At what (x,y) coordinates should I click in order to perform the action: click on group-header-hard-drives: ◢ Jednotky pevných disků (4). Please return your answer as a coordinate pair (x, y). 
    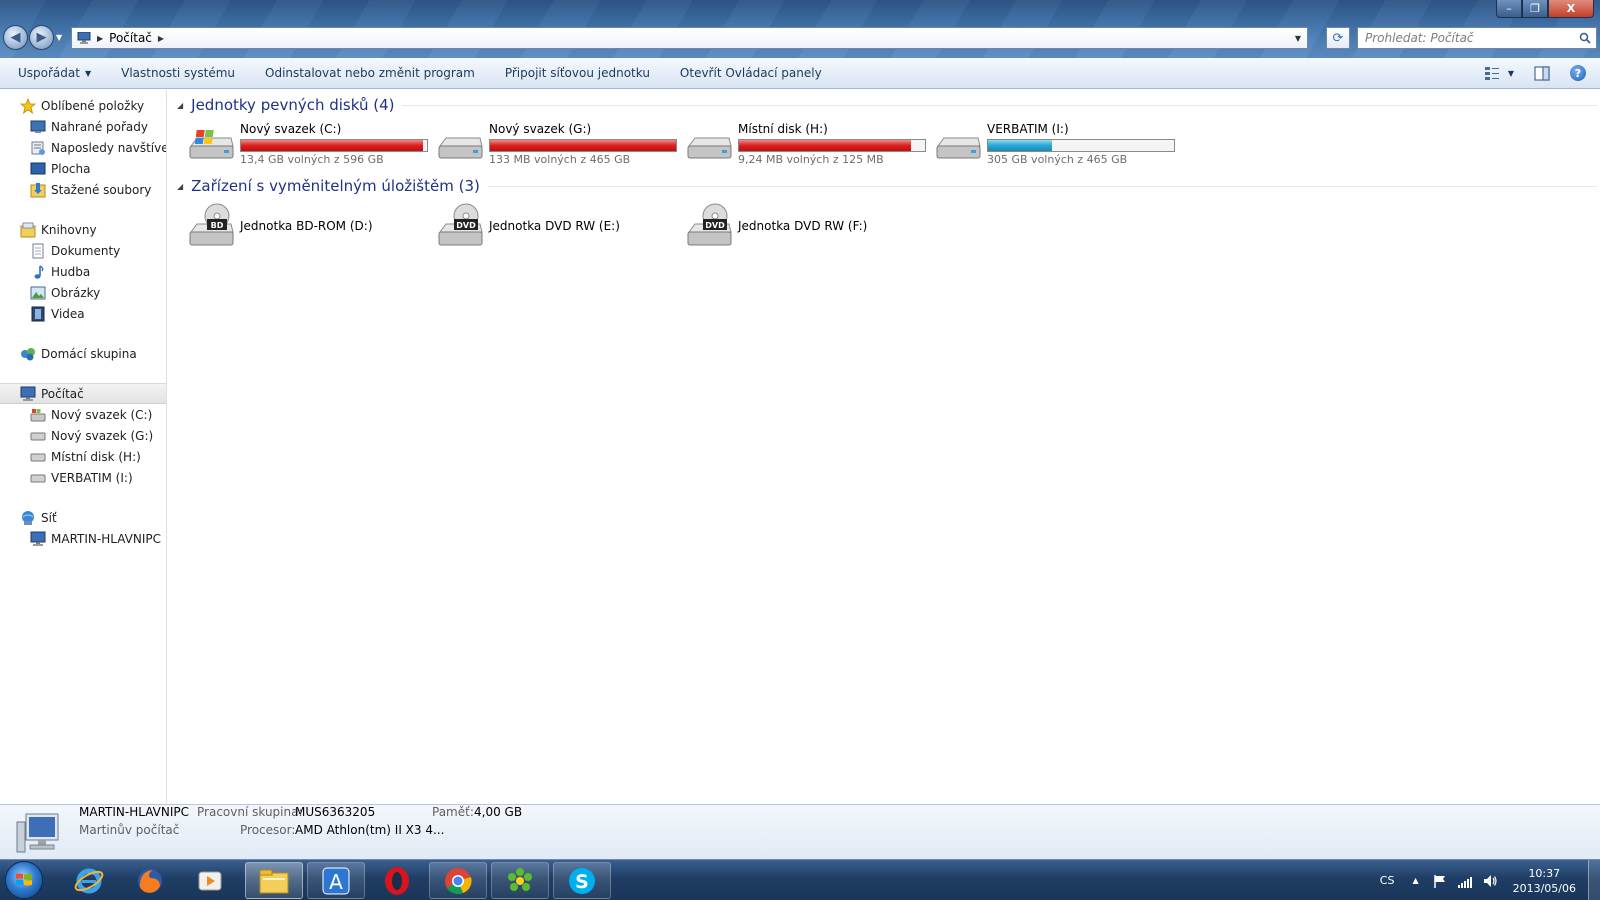
    Looking at the image, I should click on (887, 105).